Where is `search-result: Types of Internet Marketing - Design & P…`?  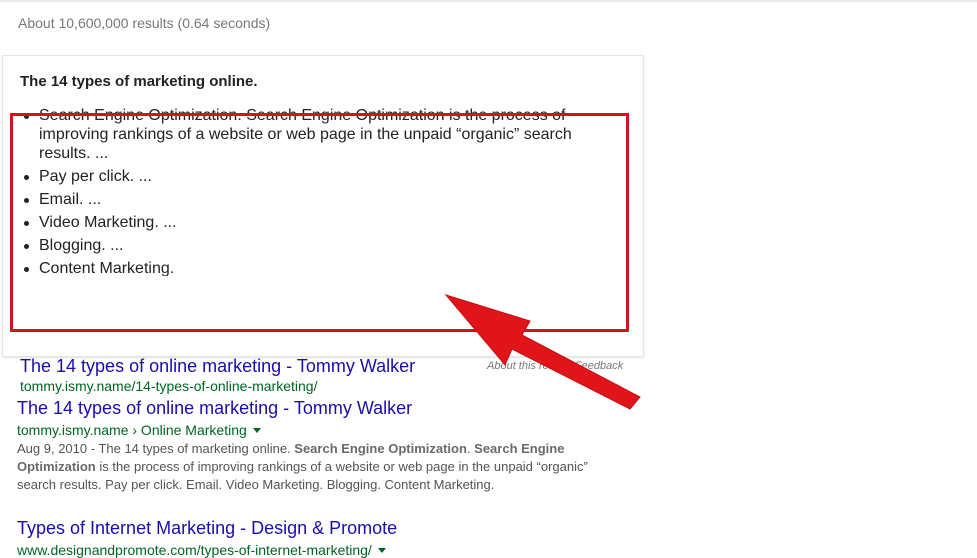 search-result: Types of Internet Marketing - Design & P… is located at coordinates (322, 538).